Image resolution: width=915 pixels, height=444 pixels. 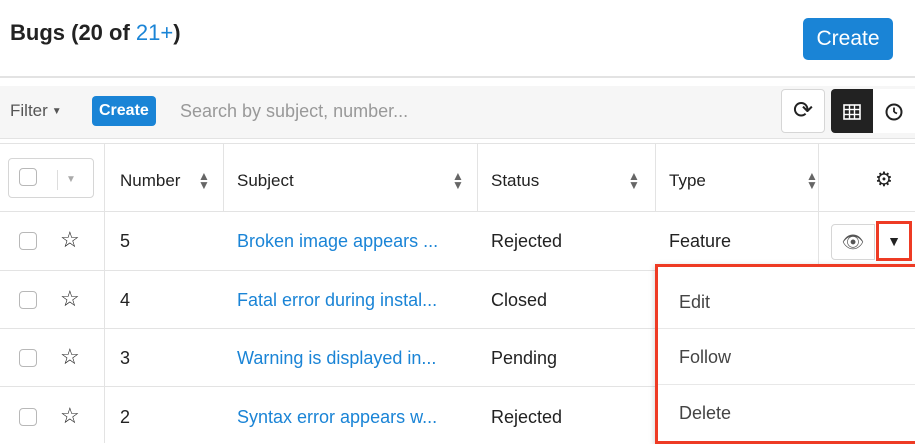 What do you see at coordinates (125, 241) in the screenshot?
I see `cell-number: 5` at bounding box center [125, 241].